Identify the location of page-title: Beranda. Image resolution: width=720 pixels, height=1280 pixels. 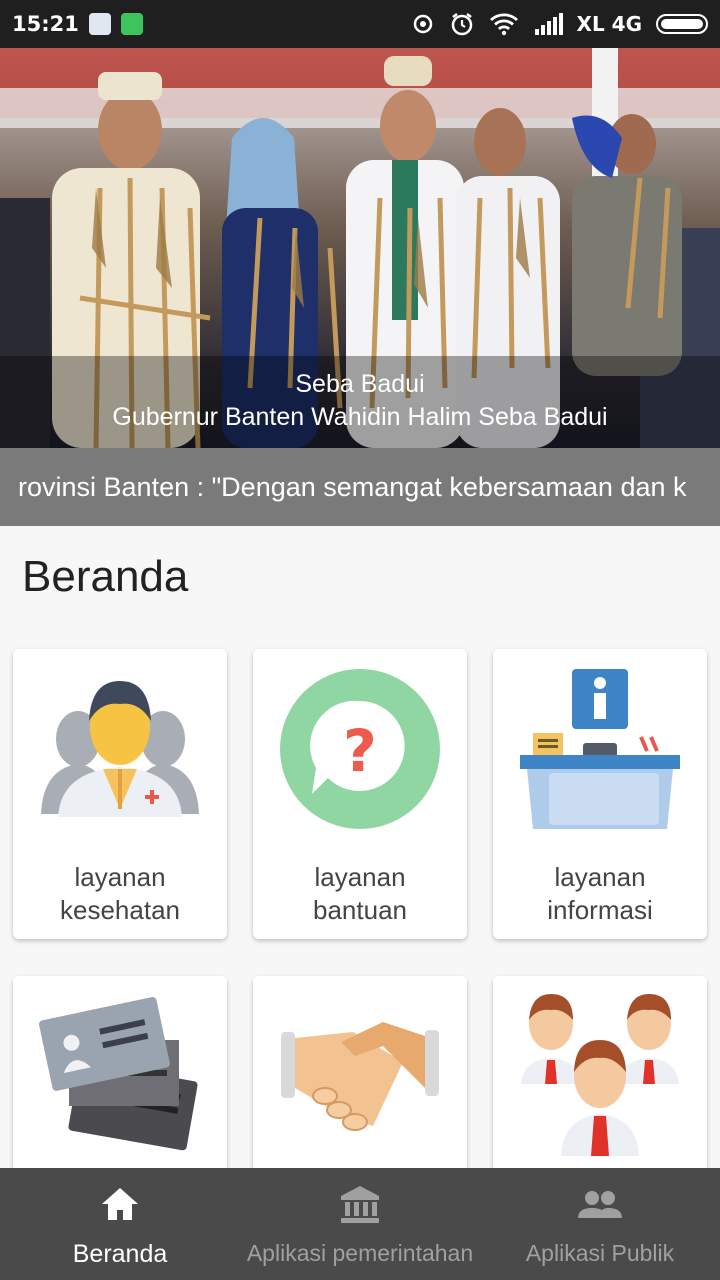
(105, 576).